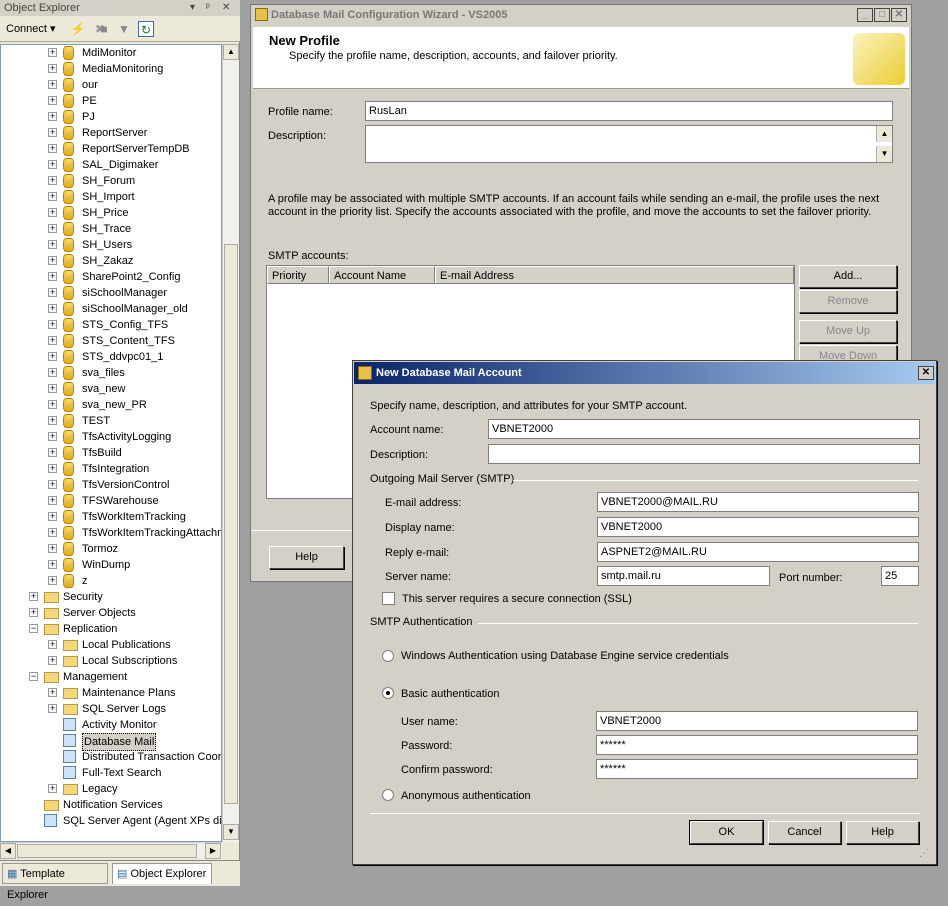 The height and width of the screenshot is (906, 948). Describe the element at coordinates (882, 832) in the screenshot. I see `dialog-help-button: Help` at that location.